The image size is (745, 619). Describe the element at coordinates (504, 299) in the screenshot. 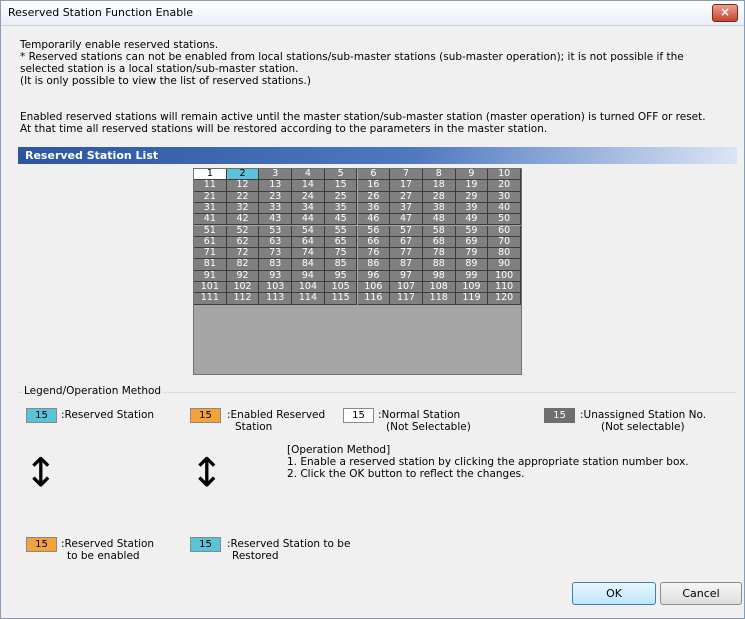

I see `station-cell: 120` at that location.